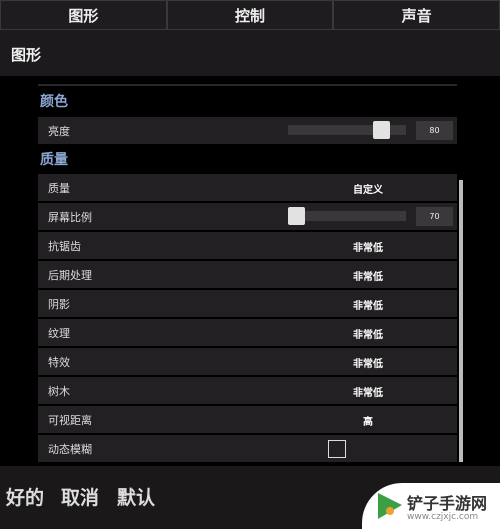 The height and width of the screenshot is (529, 500). I want to click on setting-label: 阴影, so click(59, 304).